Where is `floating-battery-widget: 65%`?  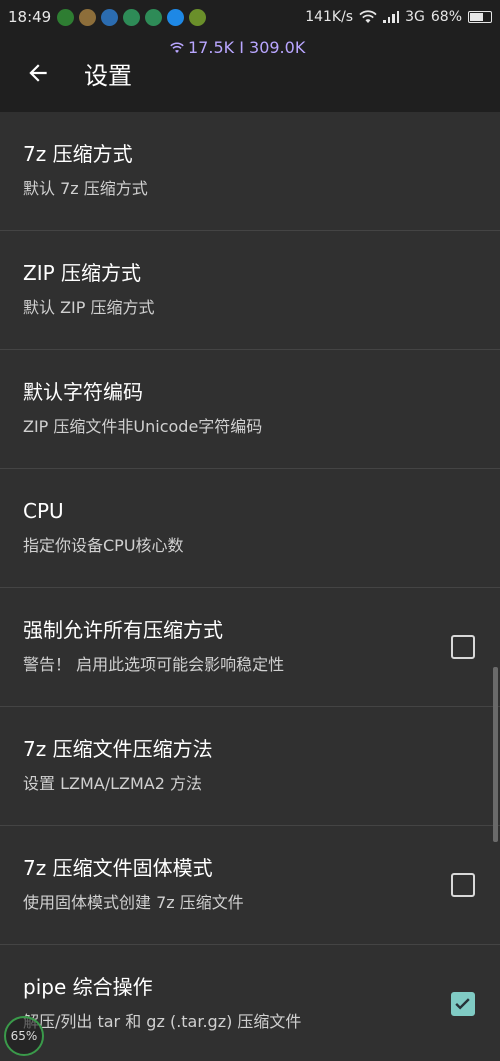 floating-battery-widget: 65% is located at coordinates (24, 1036).